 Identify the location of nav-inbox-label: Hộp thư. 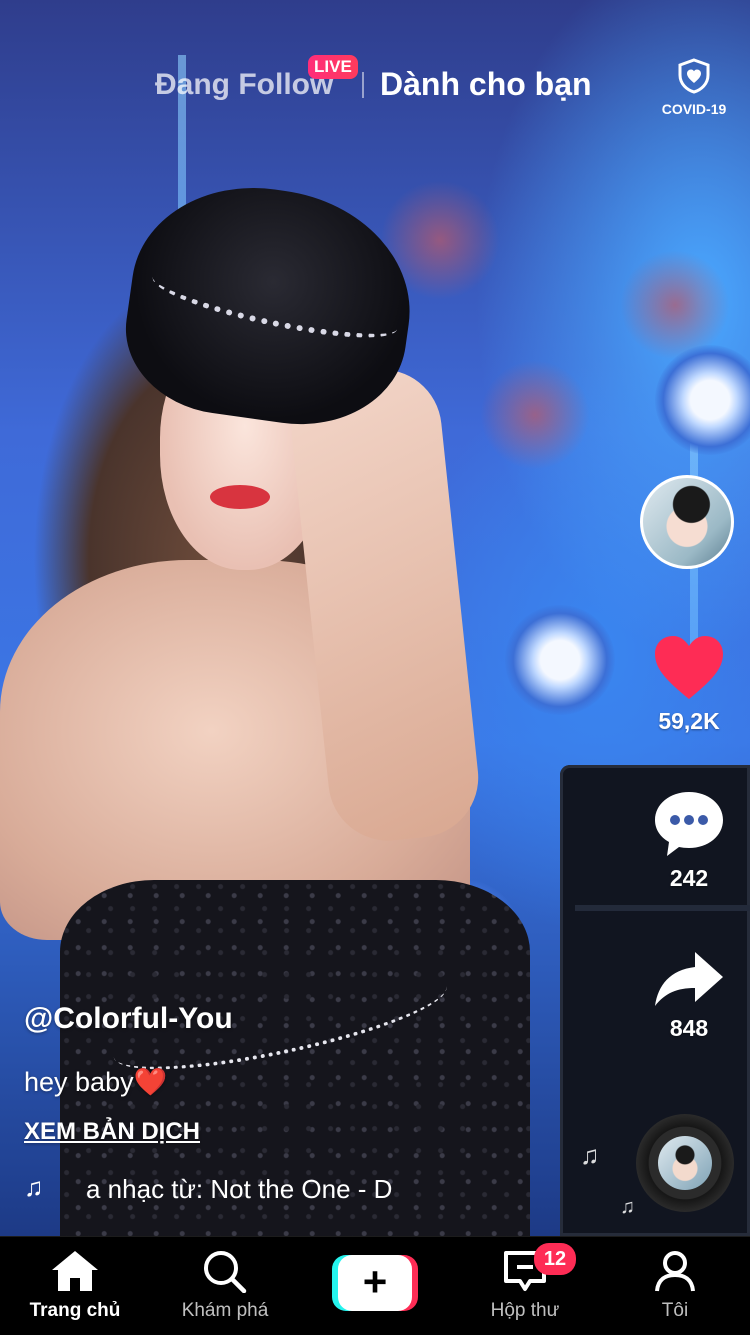
(525, 1310).